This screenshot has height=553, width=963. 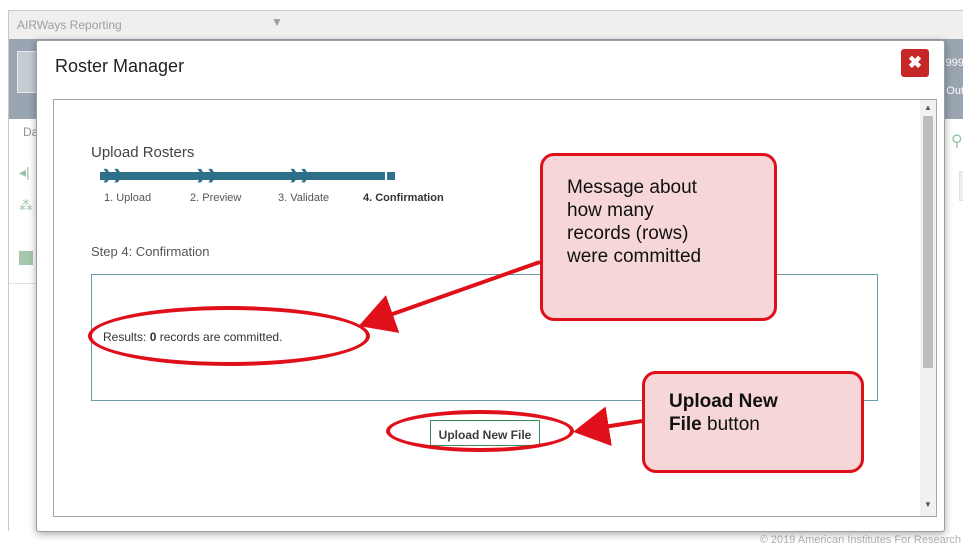 What do you see at coordinates (486, 25) in the screenshot?
I see `app-header: AIRWays Reporting ▼` at bounding box center [486, 25].